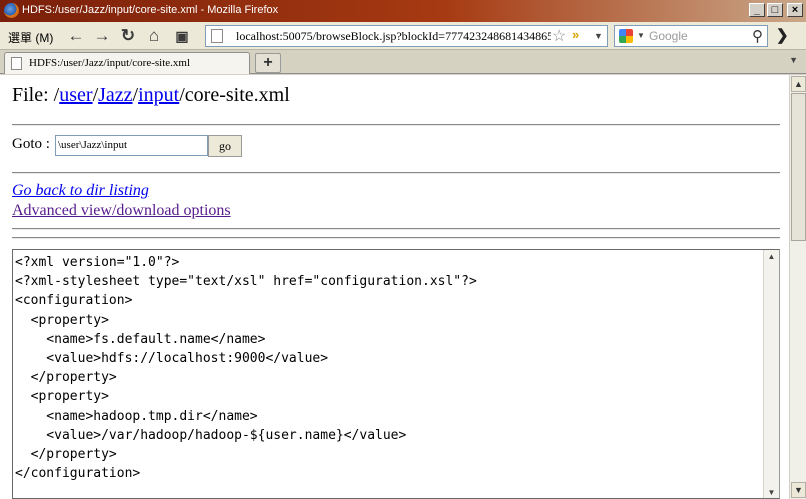 This screenshot has height=499, width=806. What do you see at coordinates (757, 10) in the screenshot?
I see `minimize-button: _` at bounding box center [757, 10].